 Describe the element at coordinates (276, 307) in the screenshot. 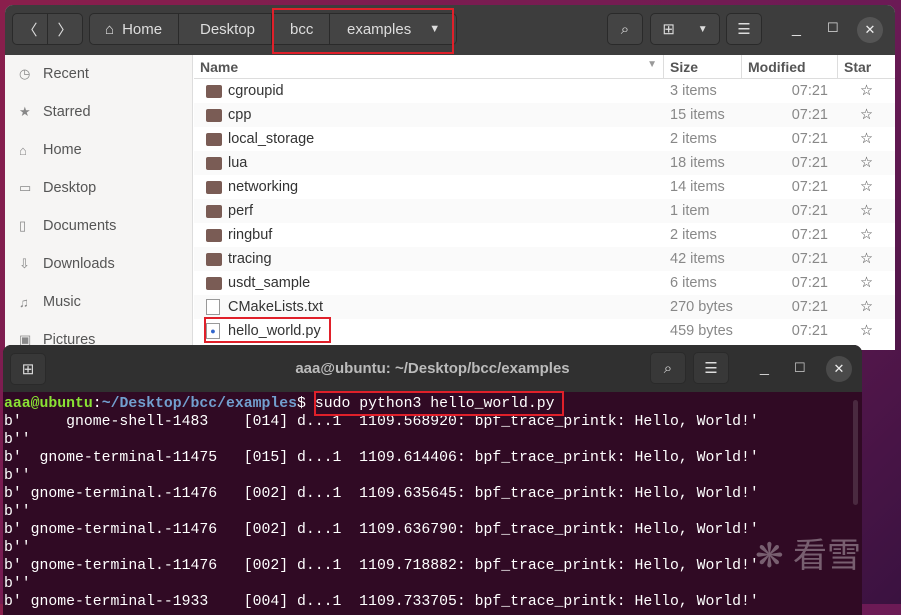

I see `file-name: CMakeLists.txt` at that location.